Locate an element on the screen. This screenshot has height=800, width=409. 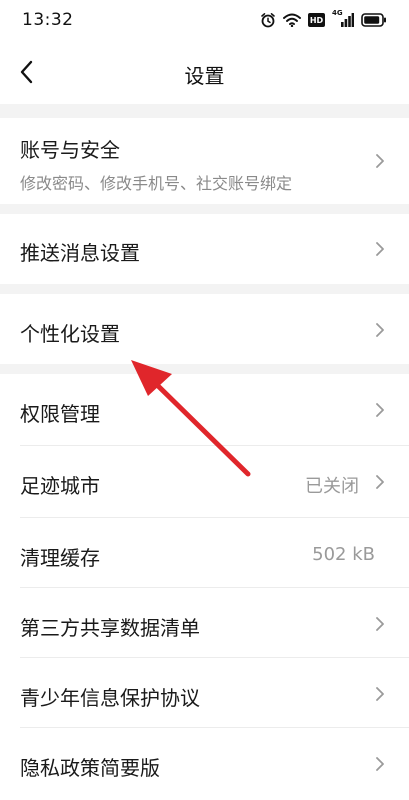
row-subtitle: 修改密码、修改手机号、社交账号绑定 is located at coordinates (156, 183).